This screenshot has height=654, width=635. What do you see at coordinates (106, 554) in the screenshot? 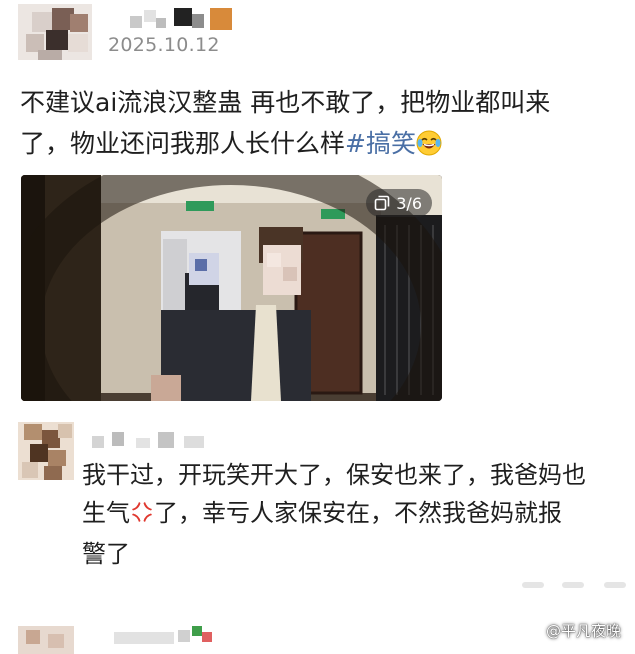
I see `comment-line3: 警了` at bounding box center [106, 554].